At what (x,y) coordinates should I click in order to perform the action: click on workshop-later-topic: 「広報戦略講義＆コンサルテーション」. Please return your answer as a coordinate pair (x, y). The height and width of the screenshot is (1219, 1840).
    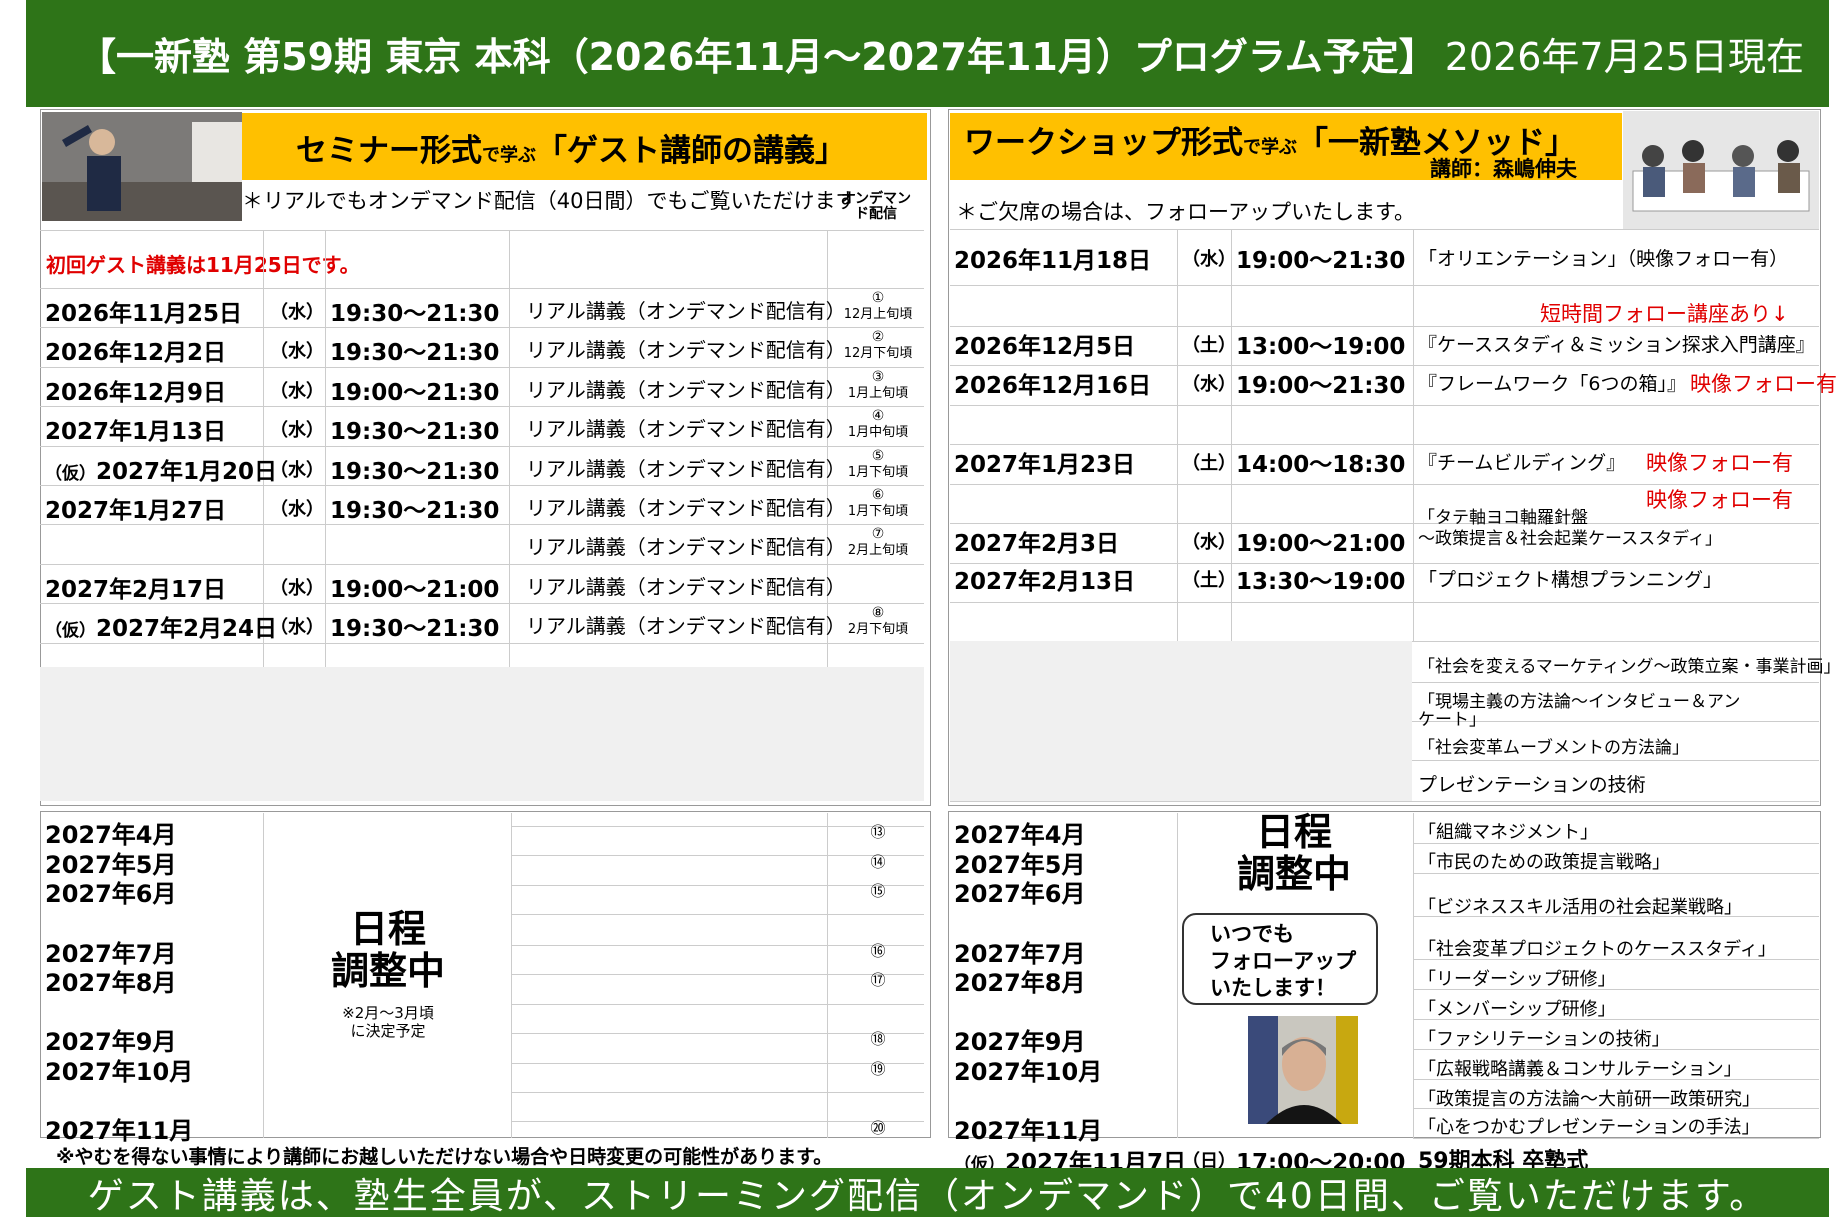
    Looking at the image, I should click on (1580, 1069).